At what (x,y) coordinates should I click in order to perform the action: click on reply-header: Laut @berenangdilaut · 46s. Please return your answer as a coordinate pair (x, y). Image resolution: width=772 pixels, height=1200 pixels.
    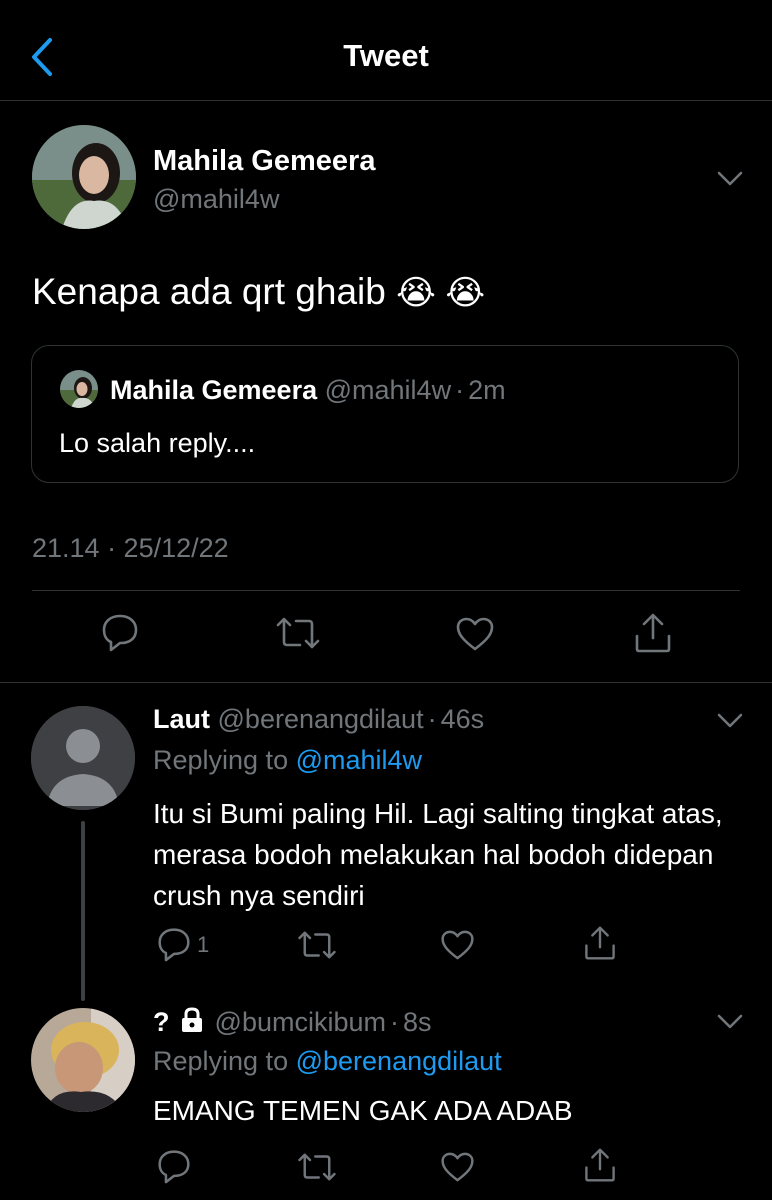
    Looking at the image, I should click on (318, 719).